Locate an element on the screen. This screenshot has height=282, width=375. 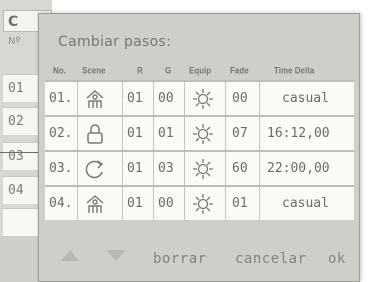
g-value: 01 is located at coordinates (166, 133).